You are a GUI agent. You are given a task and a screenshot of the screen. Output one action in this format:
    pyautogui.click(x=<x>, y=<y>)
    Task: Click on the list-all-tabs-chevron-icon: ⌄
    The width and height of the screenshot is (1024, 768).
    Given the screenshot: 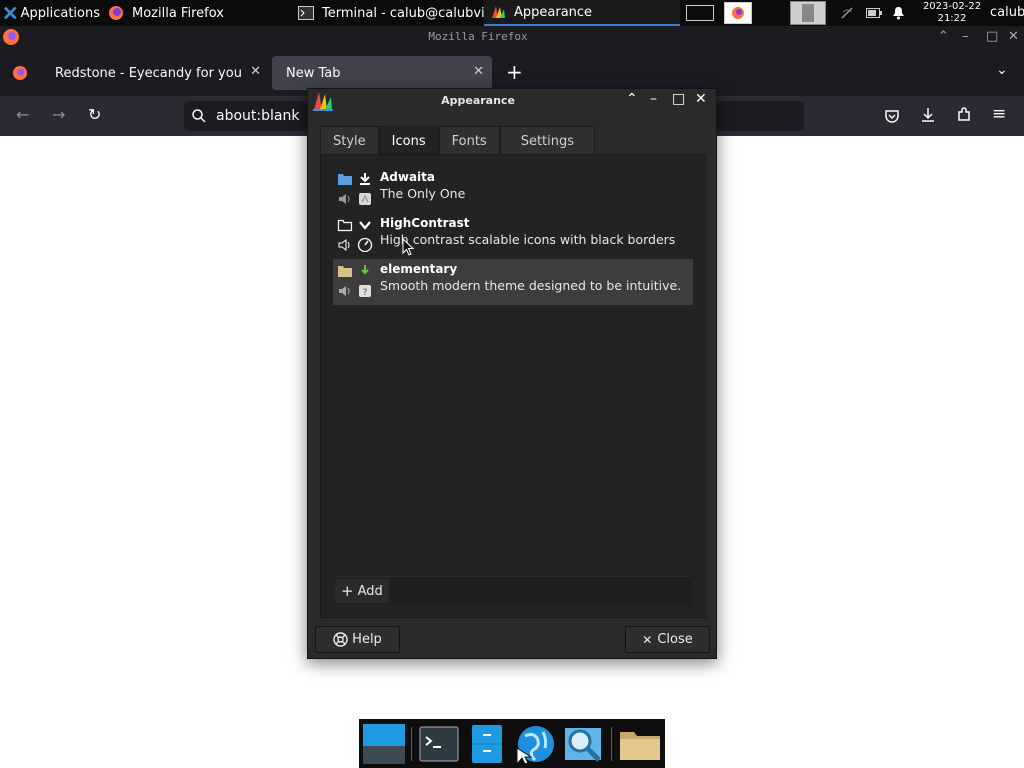 What is the action you would take?
    pyautogui.click(x=1002, y=70)
    